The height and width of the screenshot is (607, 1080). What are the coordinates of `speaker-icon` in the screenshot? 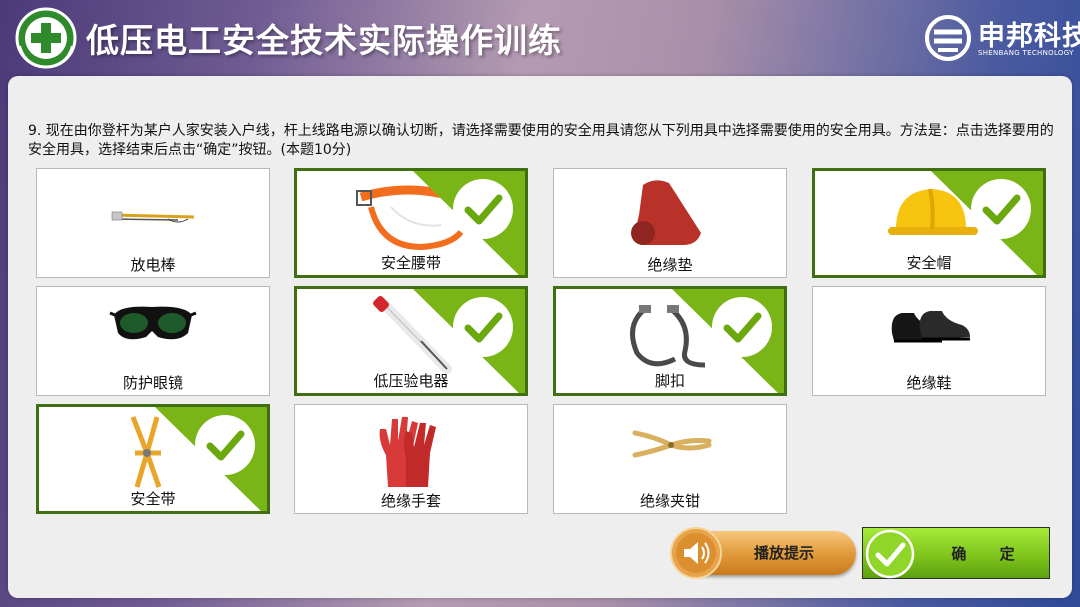 It's located at (696, 553).